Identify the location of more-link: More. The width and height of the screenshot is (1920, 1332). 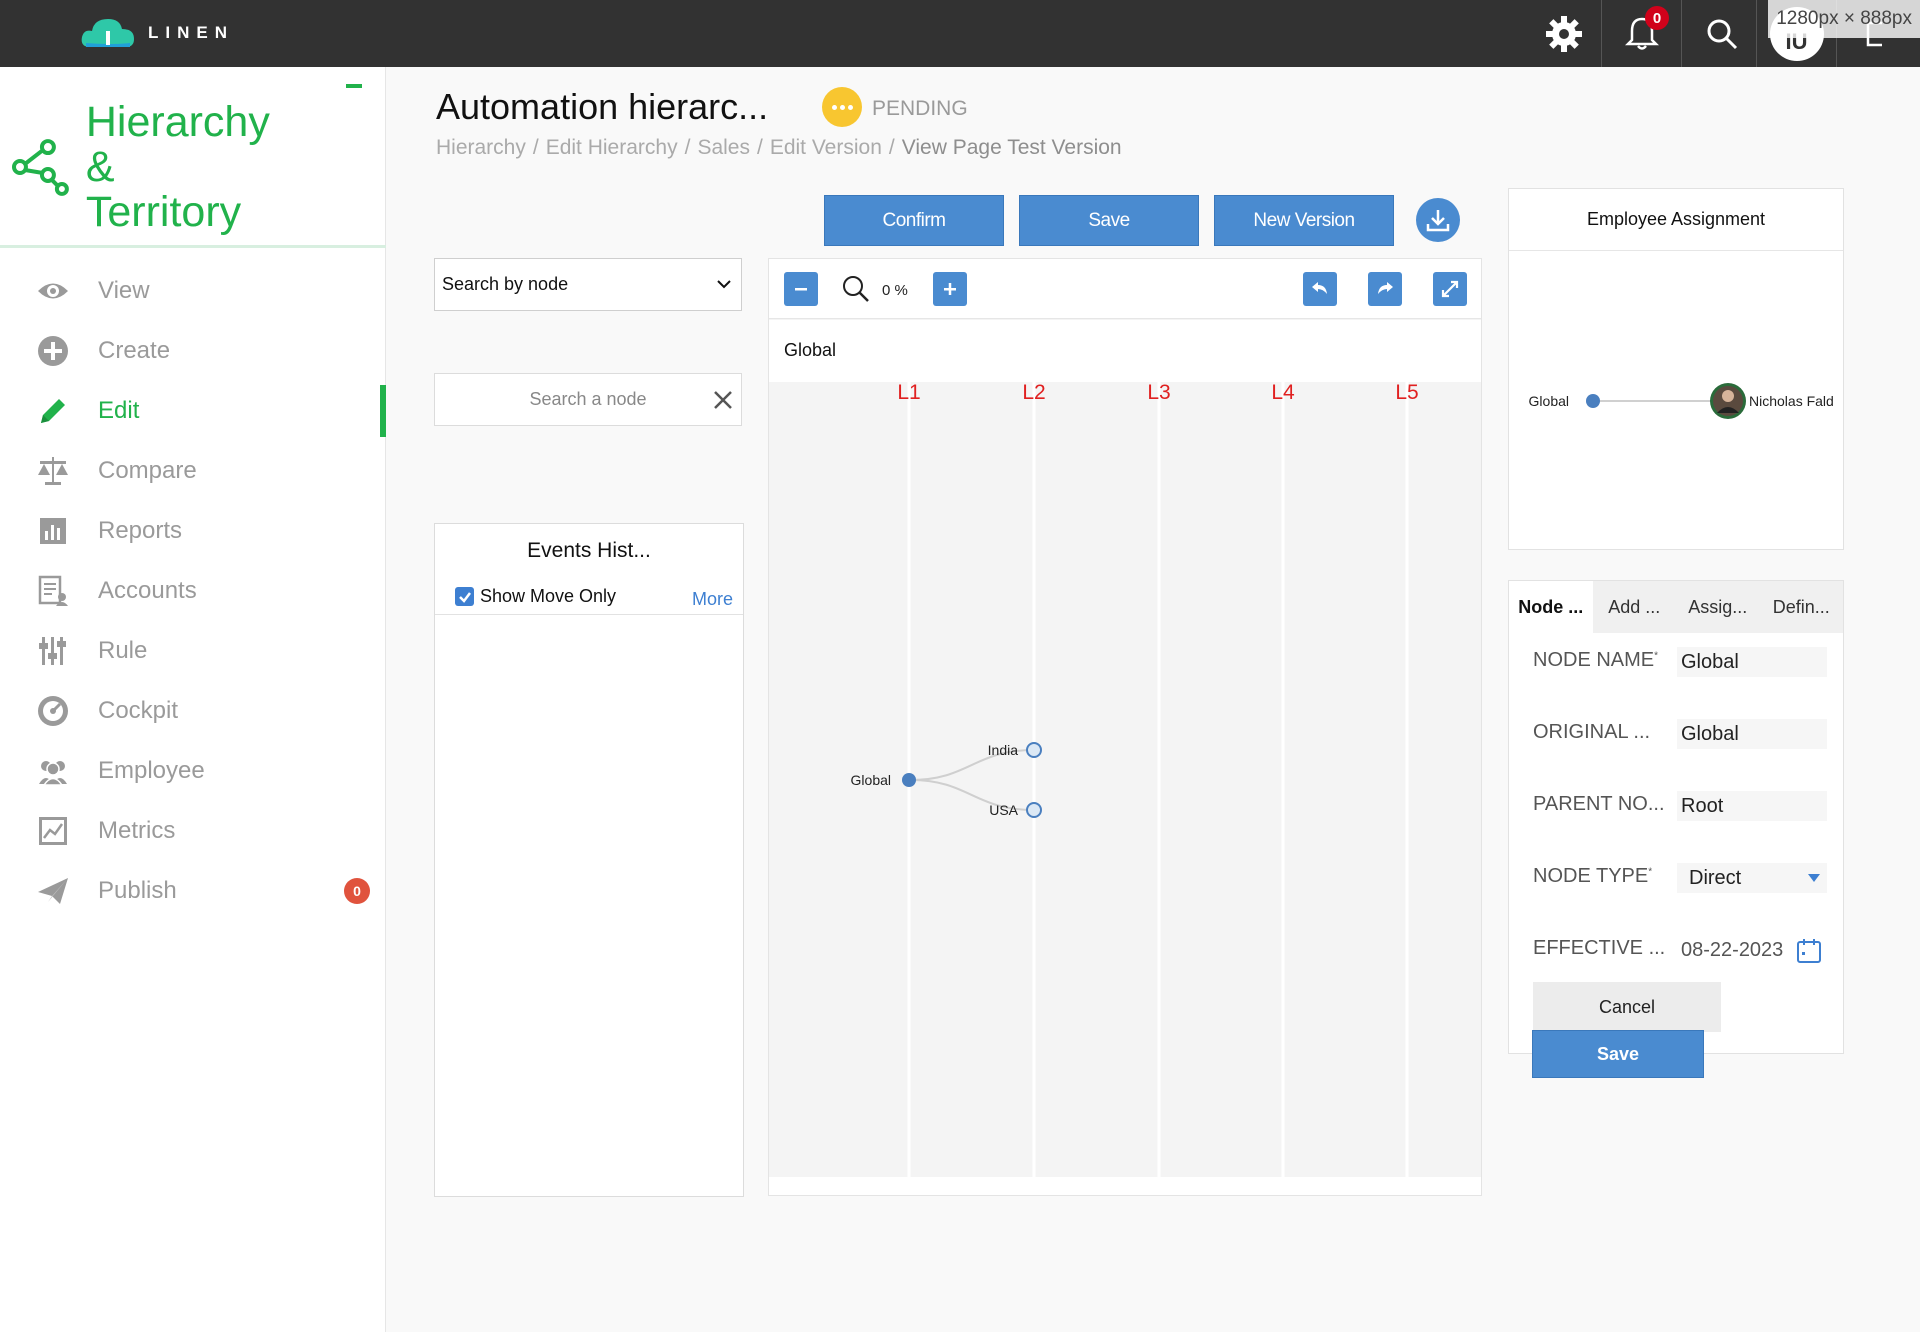
(712, 599).